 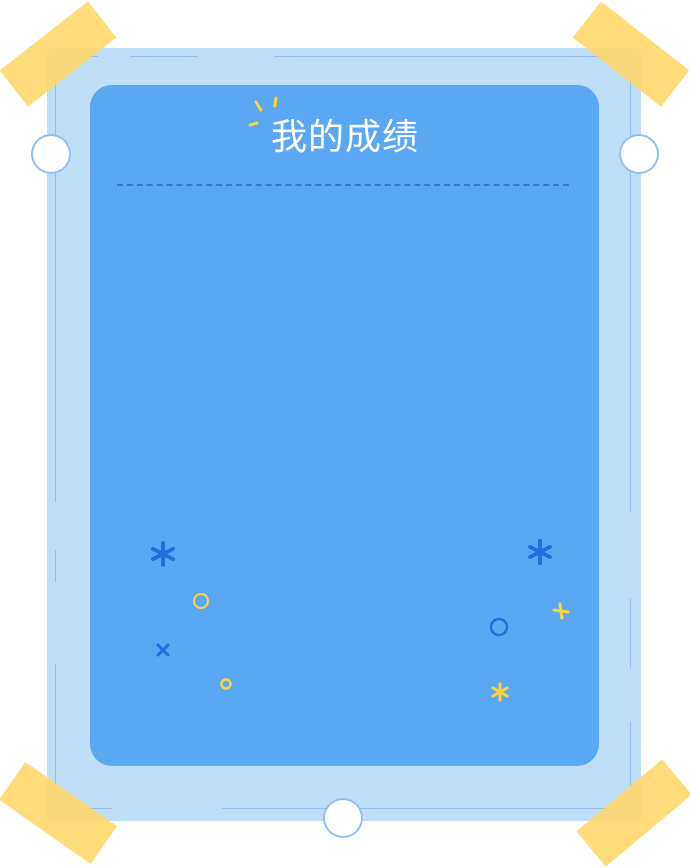 What do you see at coordinates (344, 137) in the screenshot?
I see `card-title: 我的成绩` at bounding box center [344, 137].